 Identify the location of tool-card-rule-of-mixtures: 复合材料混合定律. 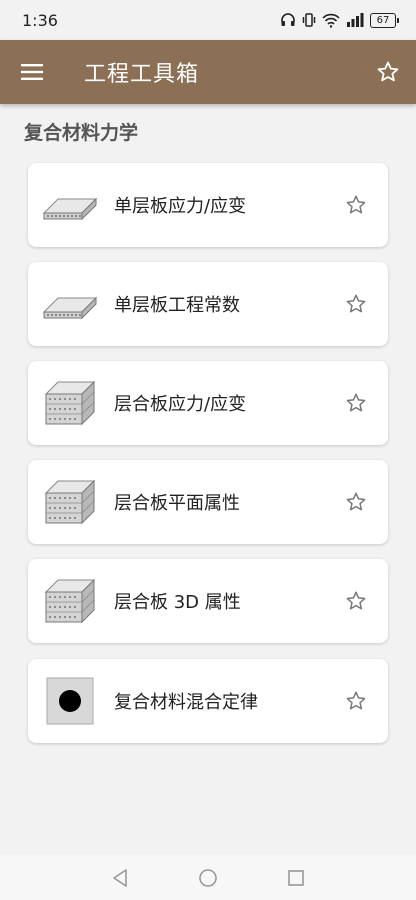
(208, 701).